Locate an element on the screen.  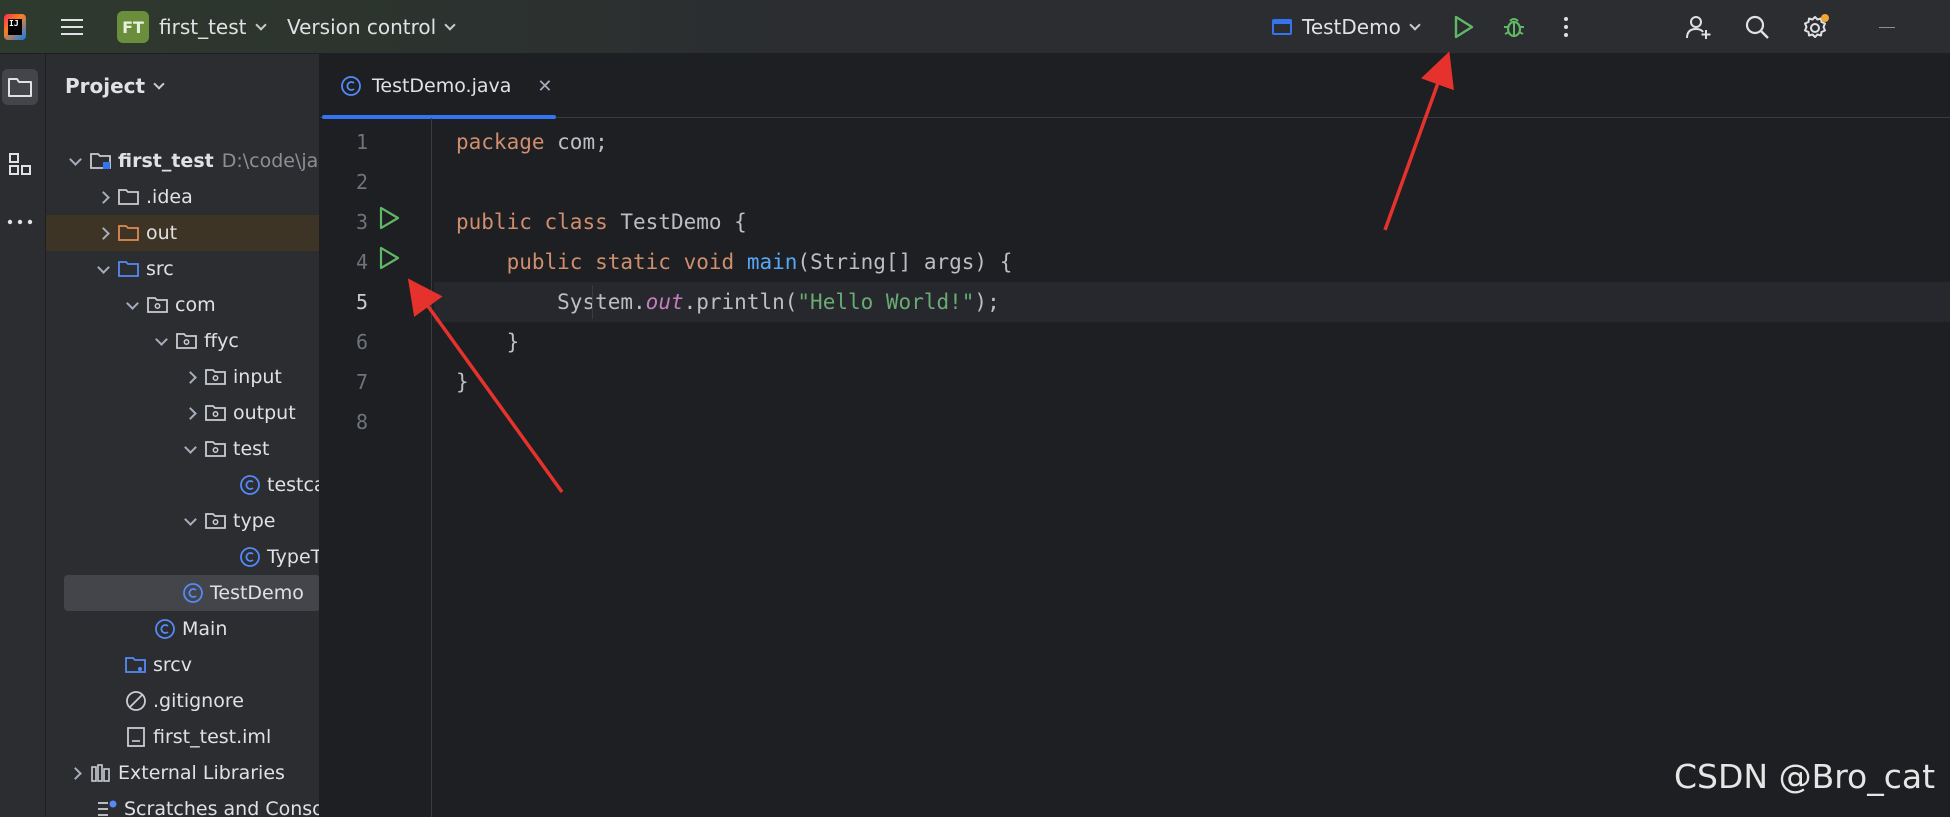
module-file-icon is located at coordinates (136, 737).